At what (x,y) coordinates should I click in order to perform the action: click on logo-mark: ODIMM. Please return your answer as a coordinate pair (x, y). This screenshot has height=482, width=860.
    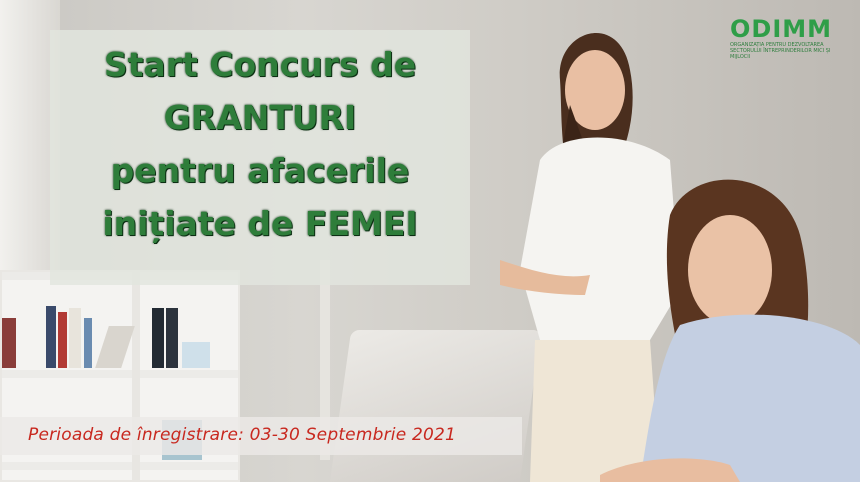
    Looking at the image, I should click on (781, 29).